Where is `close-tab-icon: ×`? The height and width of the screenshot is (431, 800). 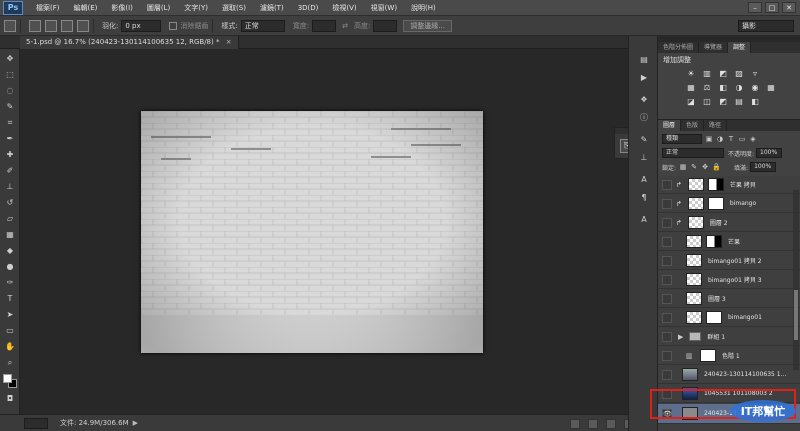
close-tab-icon: × is located at coordinates (229, 42).